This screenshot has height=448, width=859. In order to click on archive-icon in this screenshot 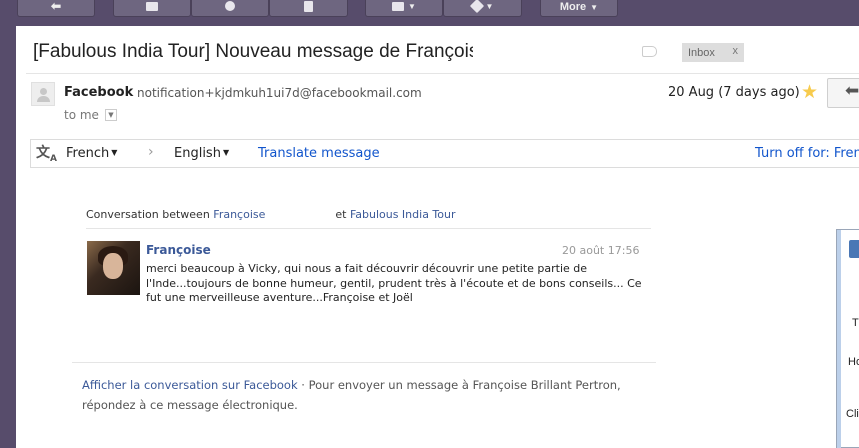, I will do `click(152, 6)`.